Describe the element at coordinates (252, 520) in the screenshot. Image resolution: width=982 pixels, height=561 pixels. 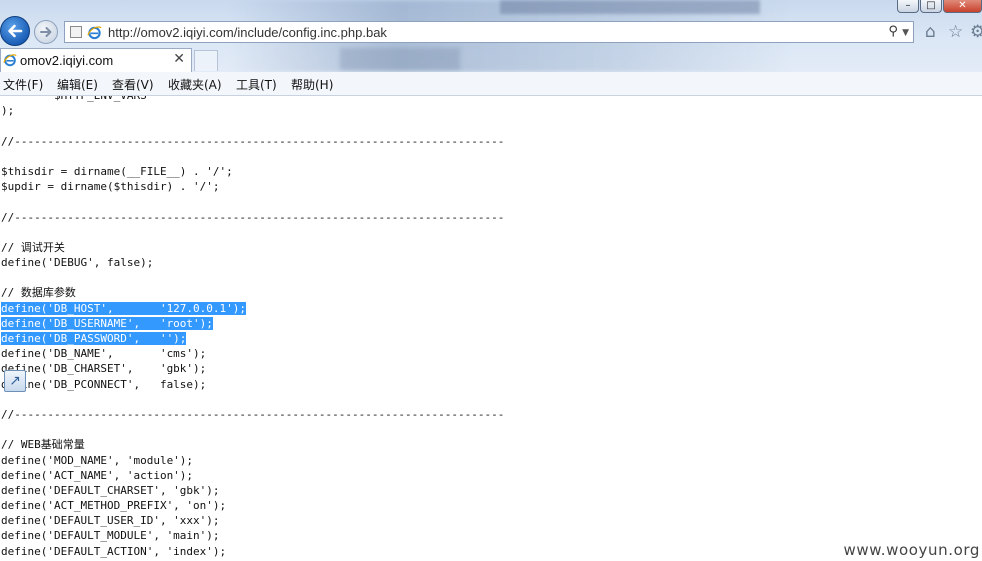
I see `code-line: define('DEFAULT_USER_ID', 'xxx');` at that location.